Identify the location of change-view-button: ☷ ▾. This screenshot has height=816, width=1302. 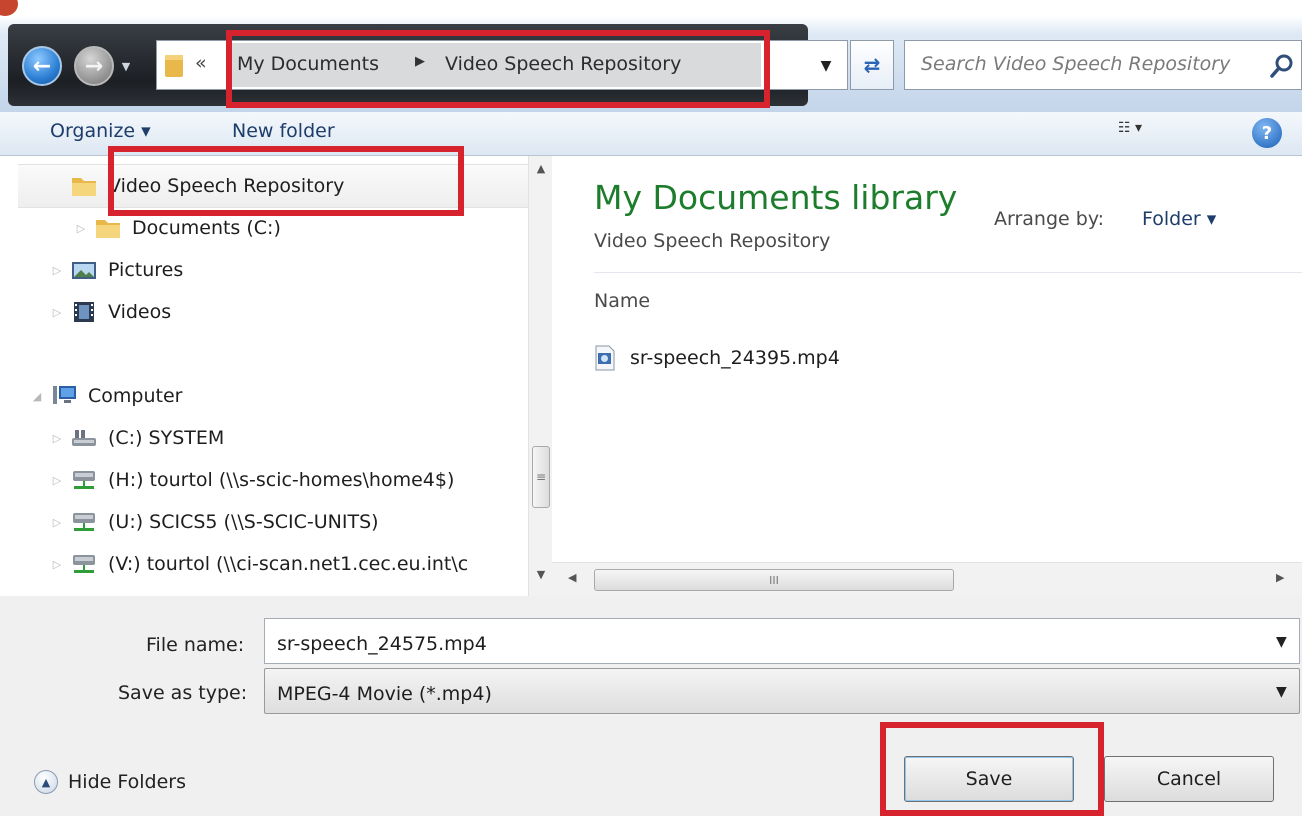
(1153, 134).